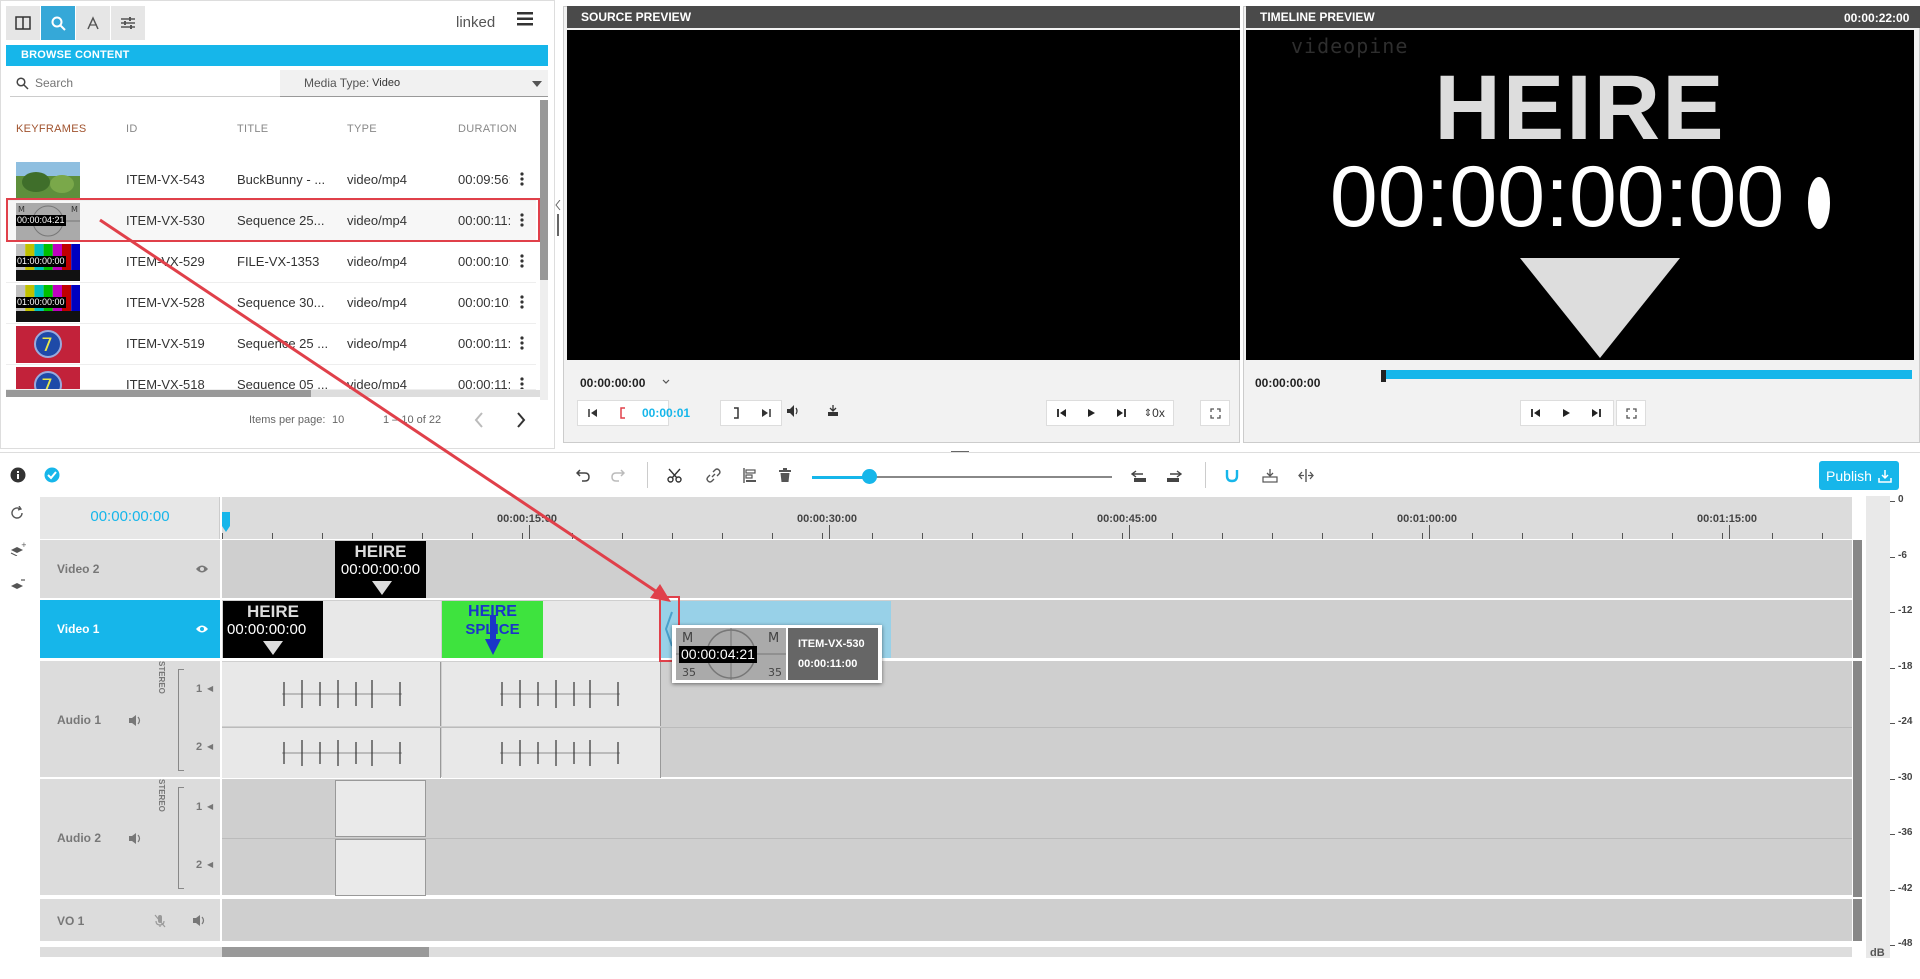 The width and height of the screenshot is (1920, 979). I want to click on timeline-preview-screen: videopine HEIRE 00:00:00:00, so click(1580, 195).